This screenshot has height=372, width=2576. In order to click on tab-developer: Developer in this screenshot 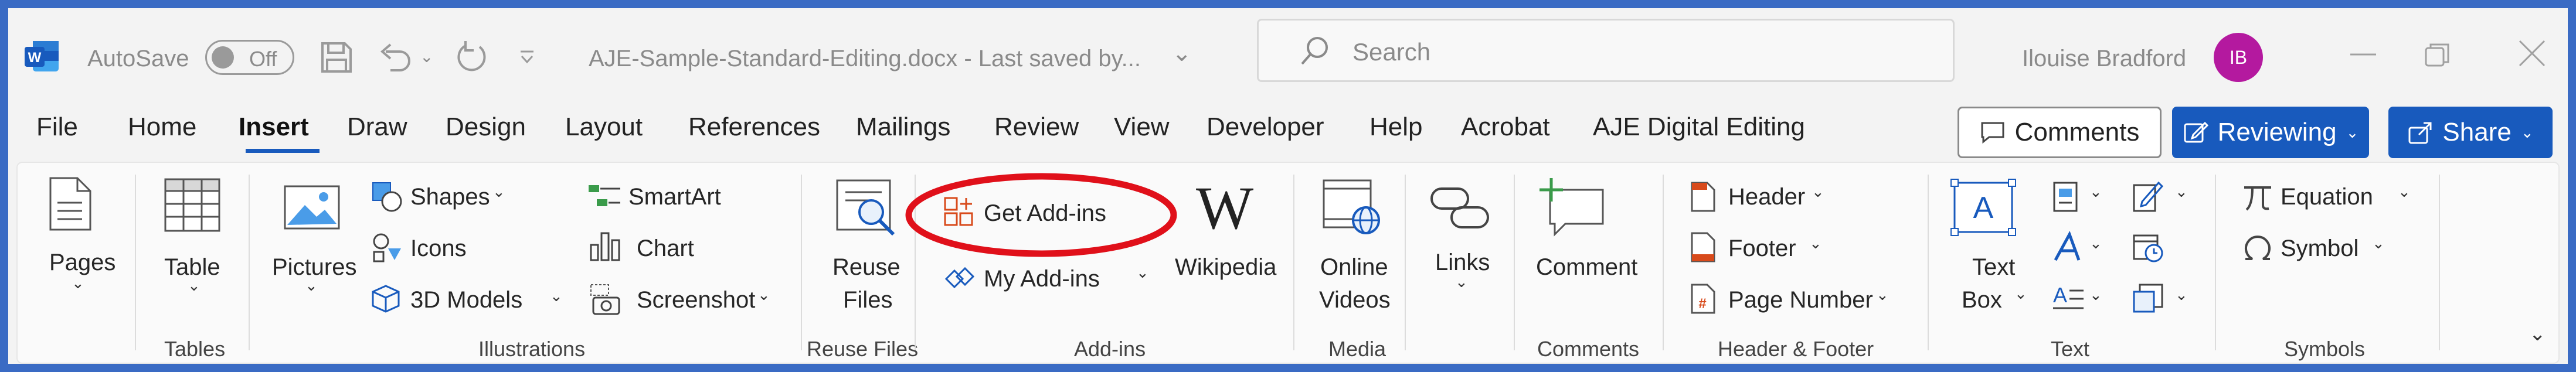, I will do `click(1266, 127)`.